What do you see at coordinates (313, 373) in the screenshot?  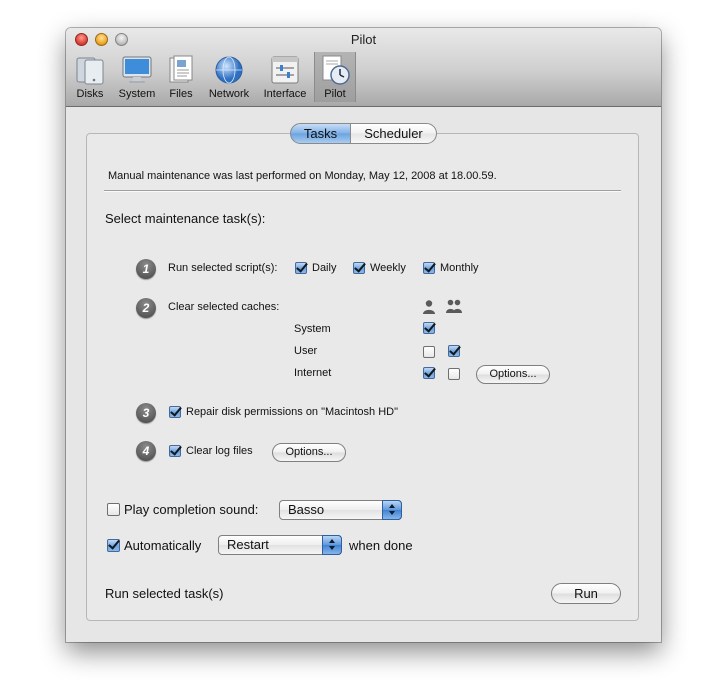 I see `cache-row-internet-label: Internet` at bounding box center [313, 373].